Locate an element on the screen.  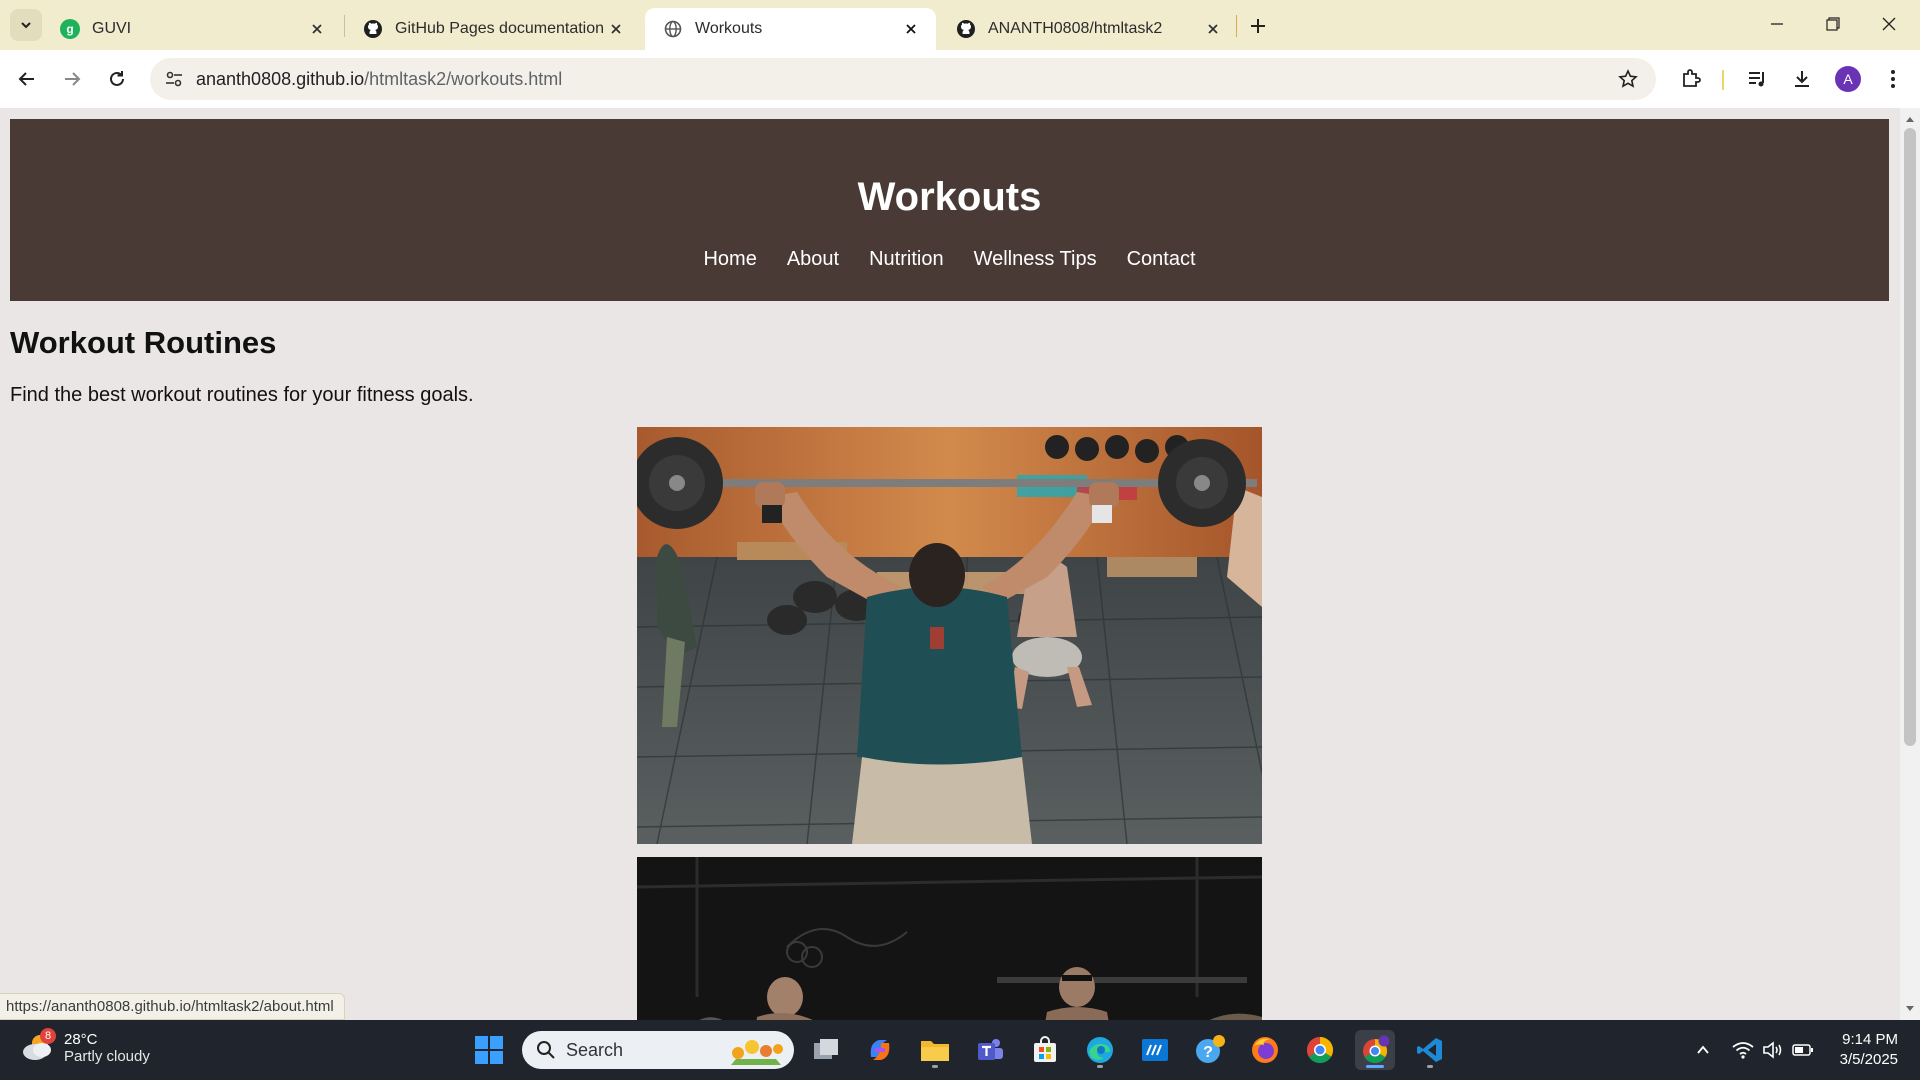
tab-github-pages: GitHub Pages documentation - is located at coordinates (493, 29).